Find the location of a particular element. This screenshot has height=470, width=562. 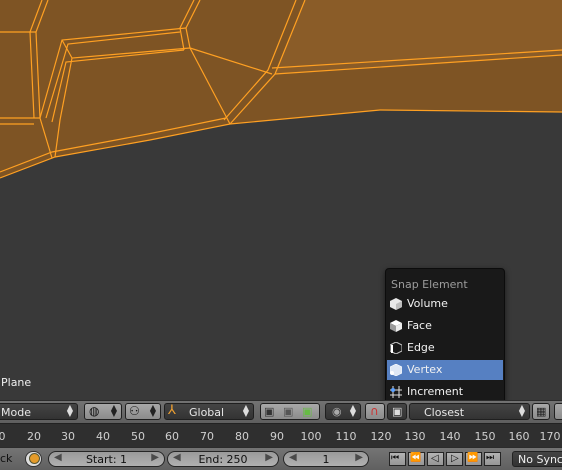

ruler-tick: 0 is located at coordinates (3, 436).